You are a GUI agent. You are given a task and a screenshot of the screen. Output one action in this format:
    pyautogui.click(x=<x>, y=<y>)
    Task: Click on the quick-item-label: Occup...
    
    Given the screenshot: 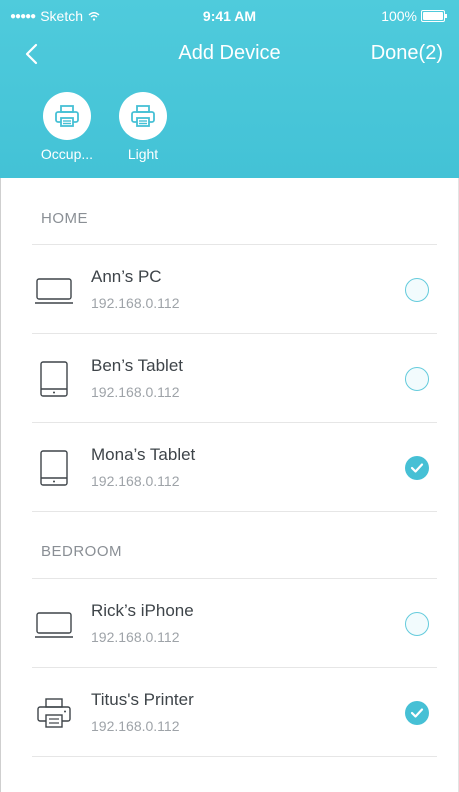 What is the action you would take?
    pyautogui.click(x=67, y=154)
    